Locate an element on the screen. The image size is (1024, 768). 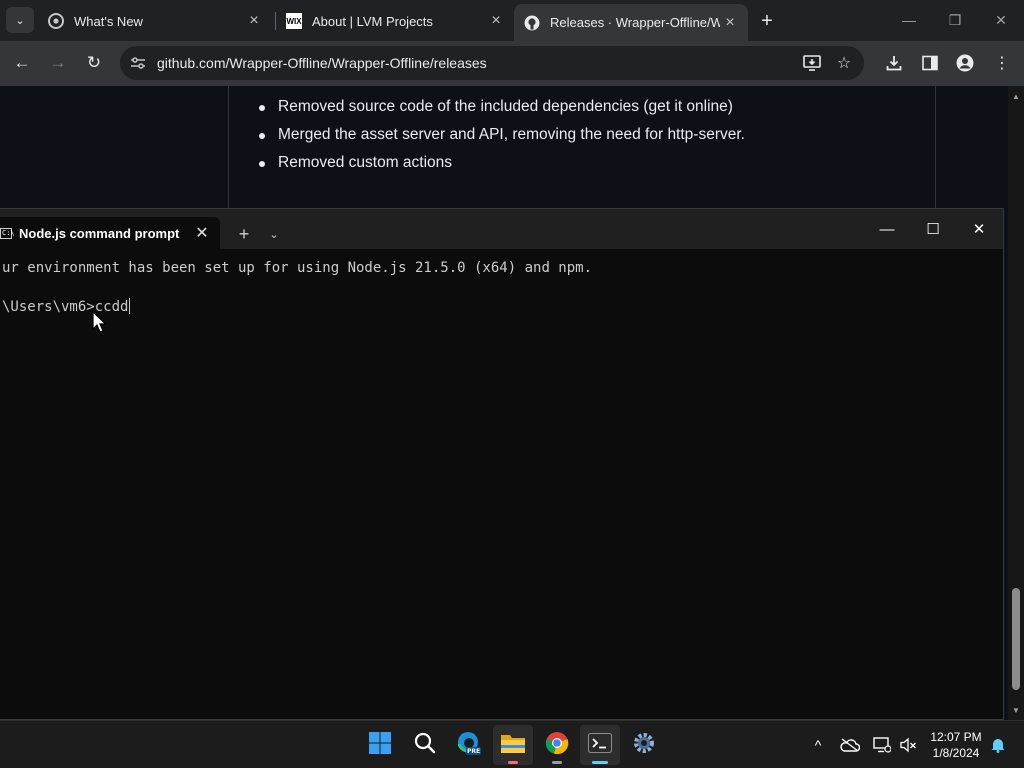
terminal-close-button: ✕ is located at coordinates (979, 229).